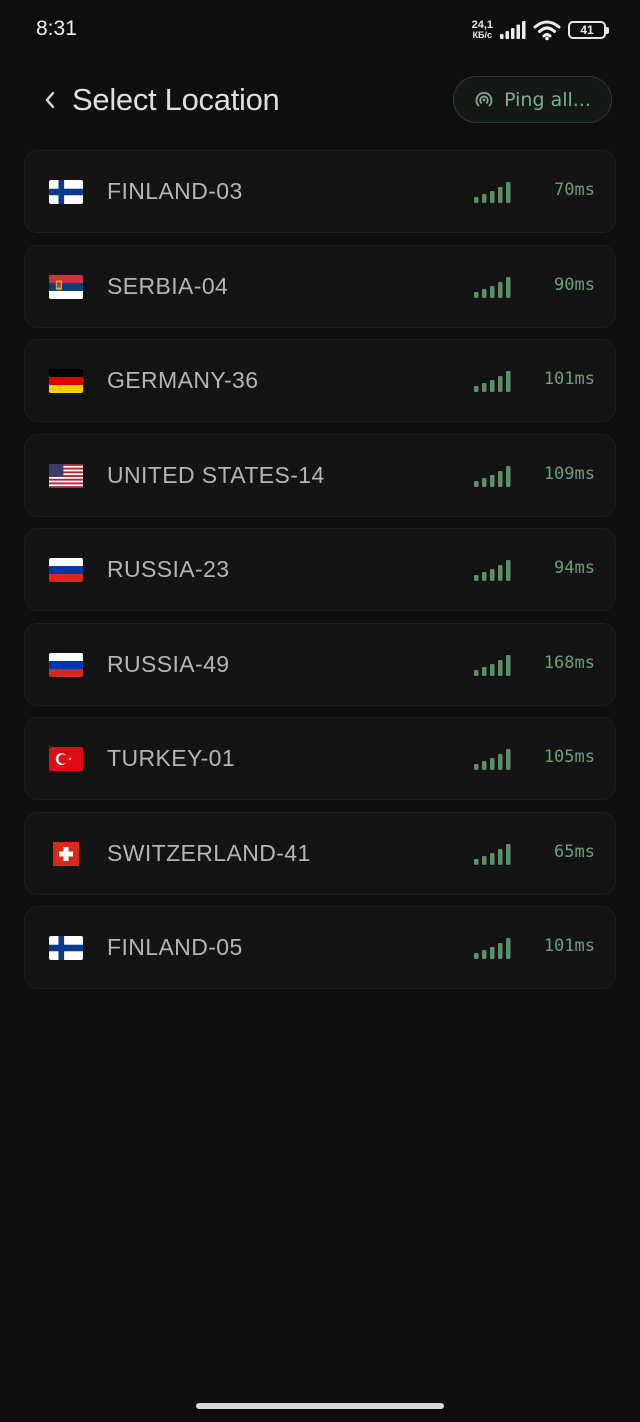 Image resolution: width=640 pixels, height=1422 pixels. Describe the element at coordinates (320, 380) in the screenshot. I see `location-row: GERMANY-36 101ms` at that location.